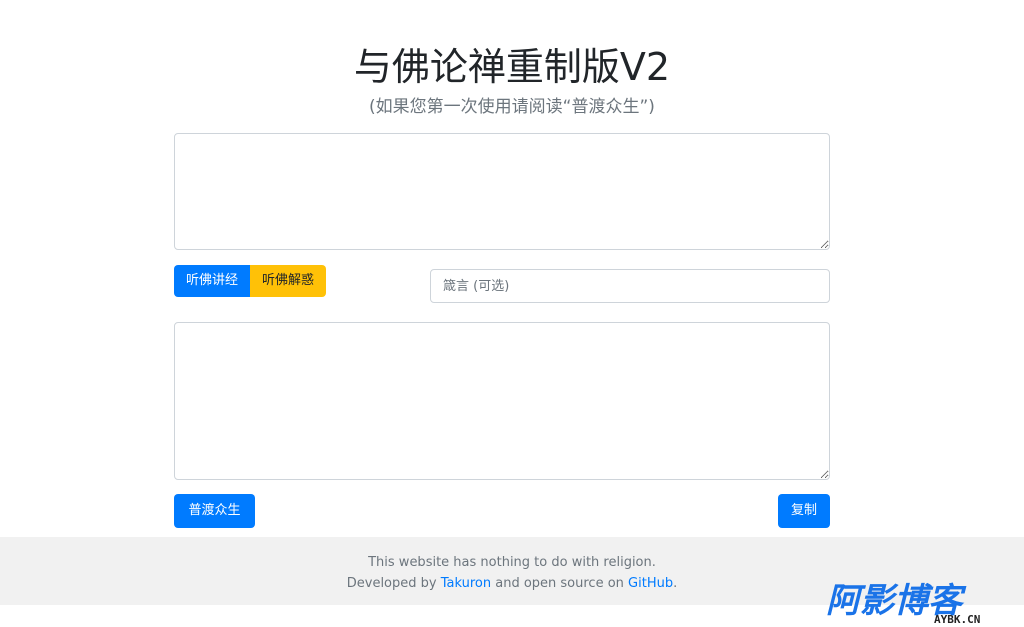  I want to click on watermark-logo: 阿影博客 AYBK.CN, so click(903, 602).